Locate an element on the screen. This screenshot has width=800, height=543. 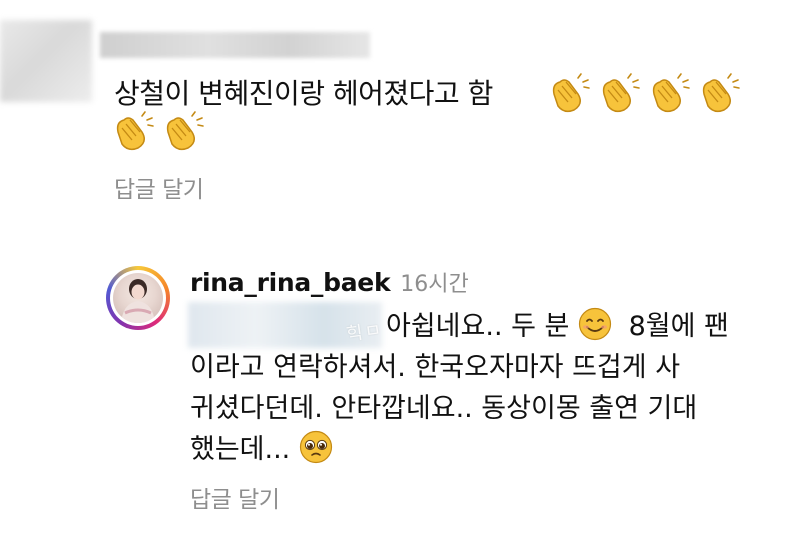
avatar-story-ring is located at coordinates (138, 298).